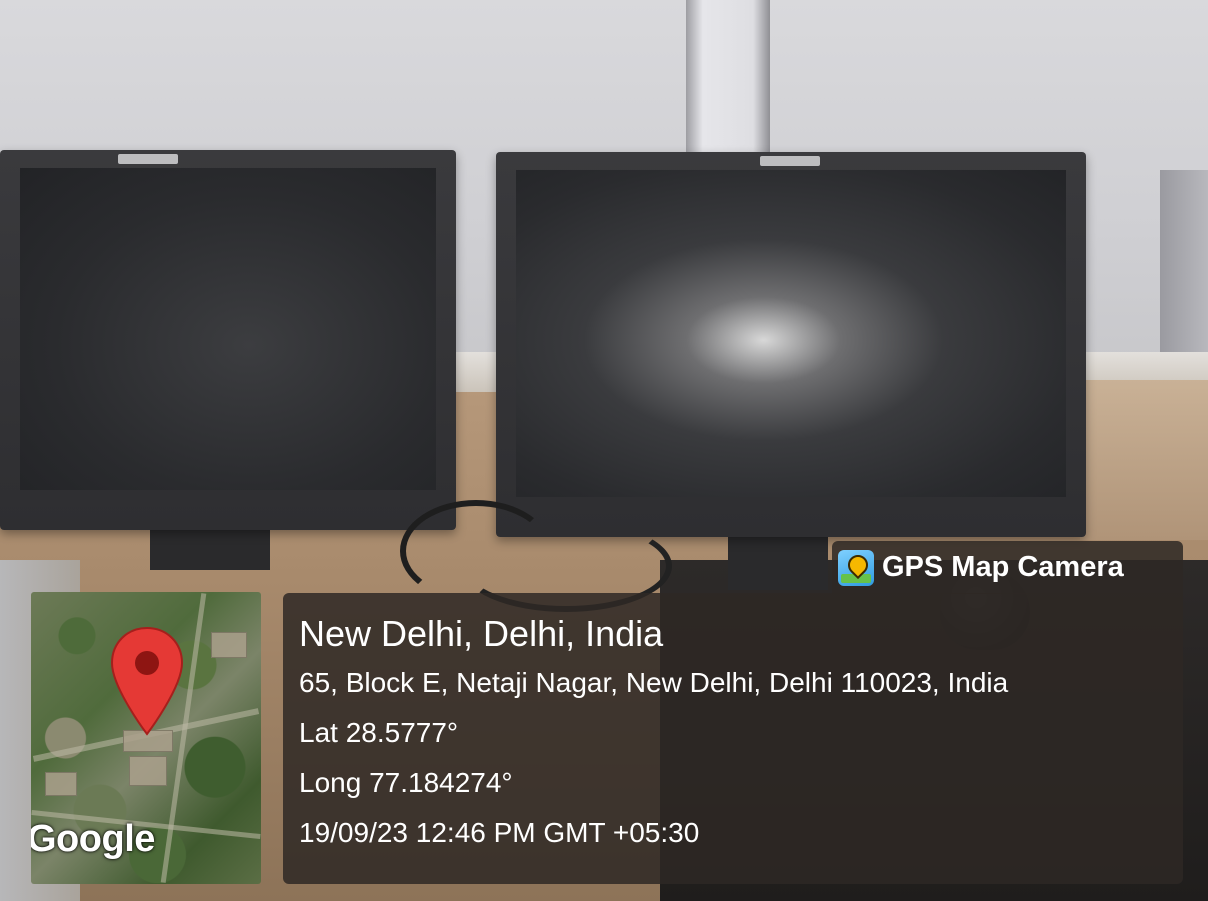 The height and width of the screenshot is (901, 1208). I want to click on longitude-text: Long 77.184274°, so click(406, 782).